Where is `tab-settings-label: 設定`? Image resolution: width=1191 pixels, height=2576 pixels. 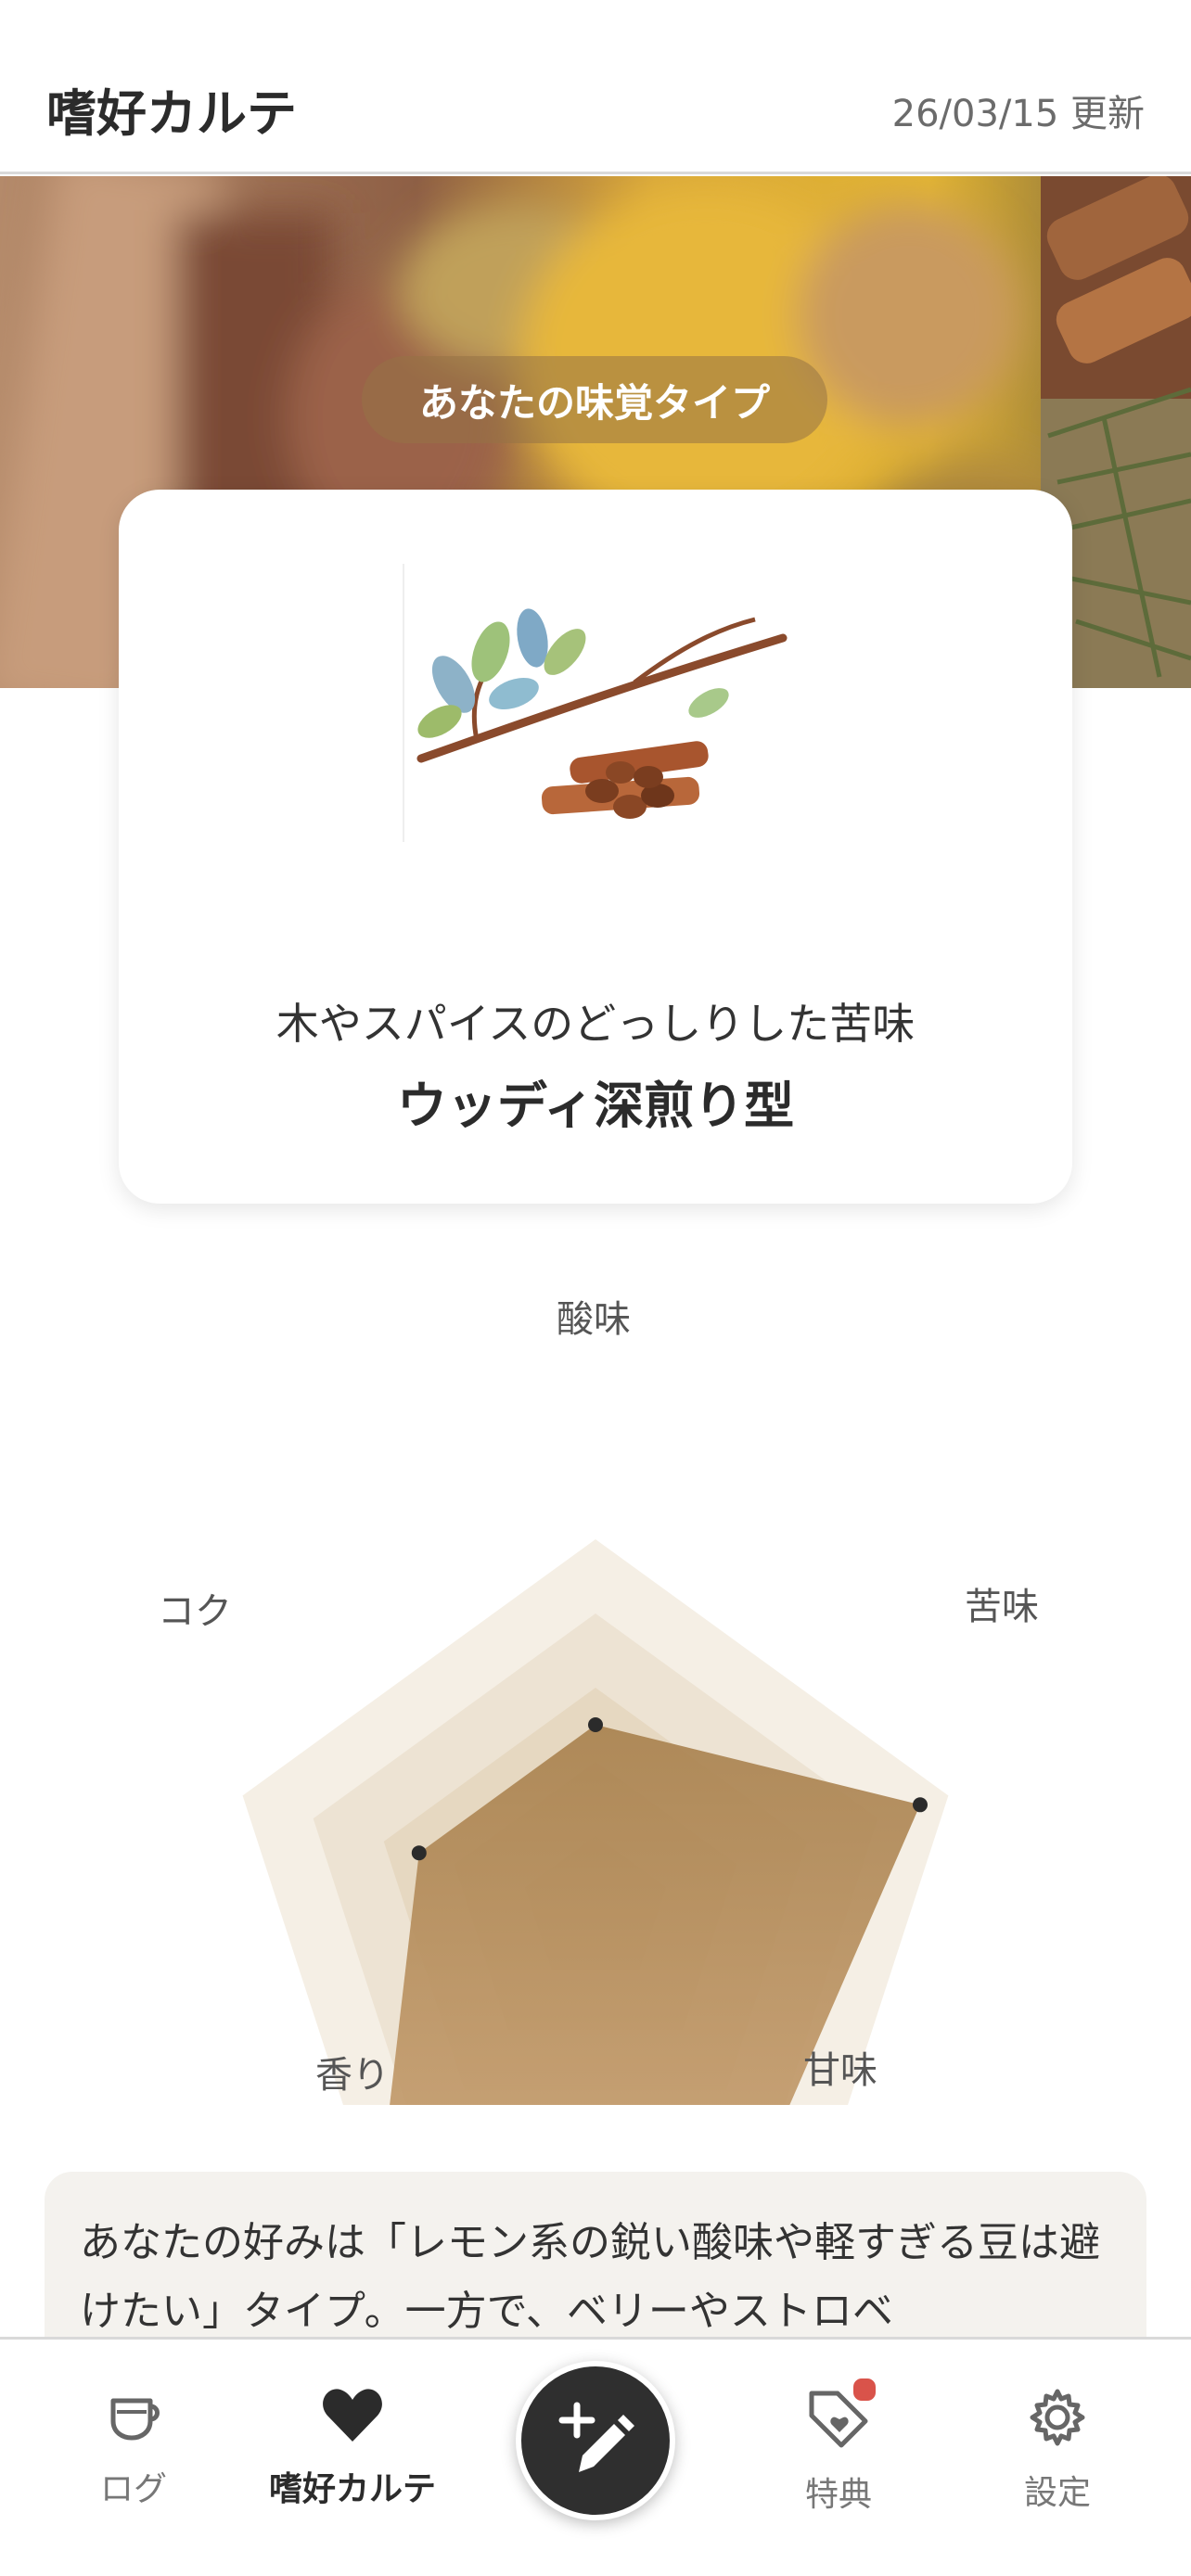 tab-settings-label: 設定 is located at coordinates (1057, 2493).